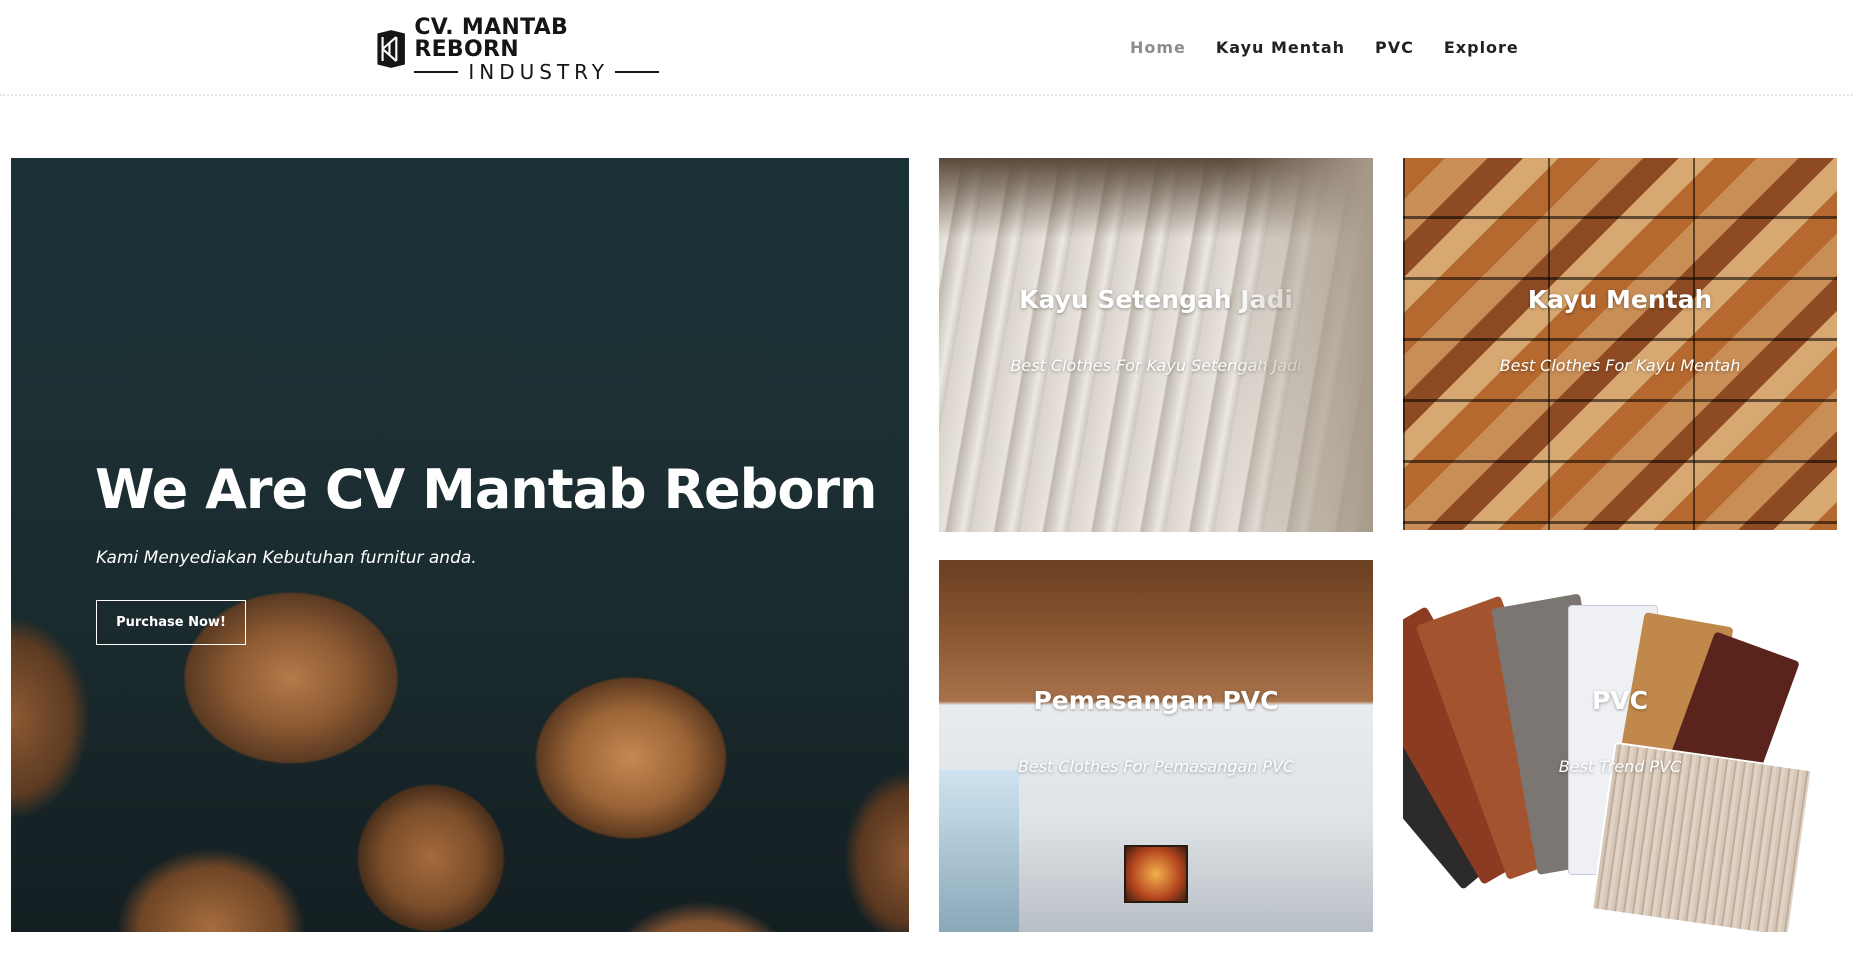 This screenshot has height=971, width=1853. I want to click on main-nav: Home Kayu Mentah PVC Explore, so click(1324, 47).